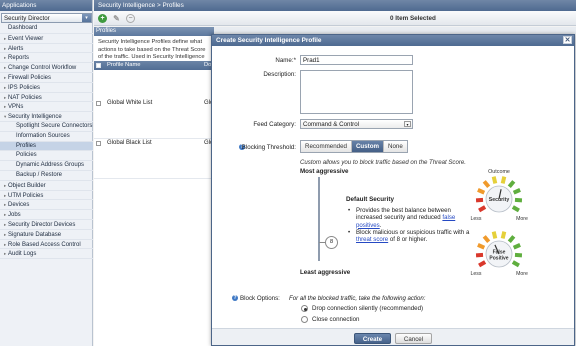 This screenshot has width=576, height=346. Describe the element at coordinates (46, 107) in the screenshot. I see `sidebar-item: ▸ VPNs` at that location.